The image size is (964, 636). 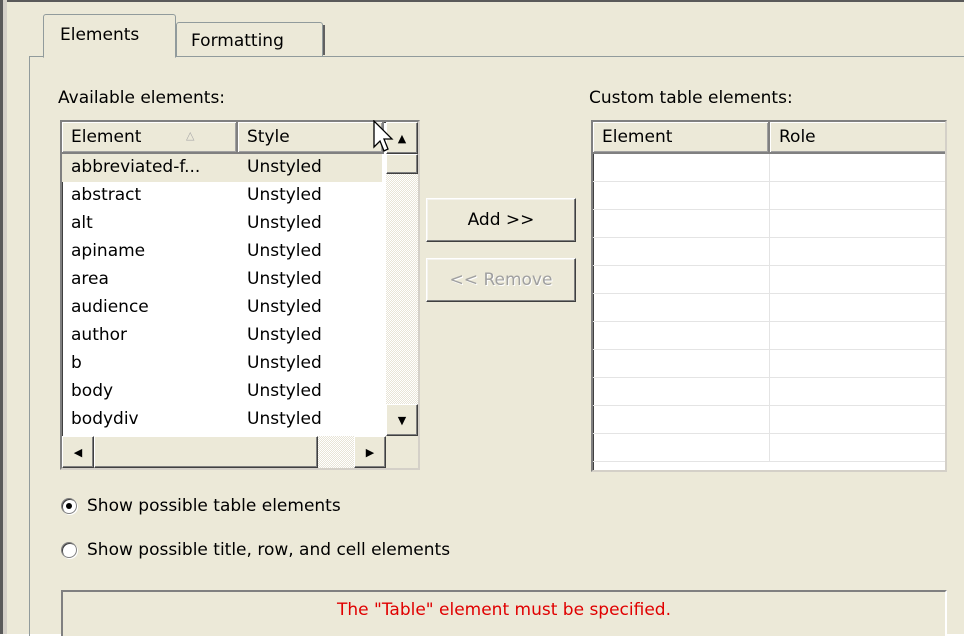 I want to click on mouse-pointer-icon, so click(x=383, y=136).